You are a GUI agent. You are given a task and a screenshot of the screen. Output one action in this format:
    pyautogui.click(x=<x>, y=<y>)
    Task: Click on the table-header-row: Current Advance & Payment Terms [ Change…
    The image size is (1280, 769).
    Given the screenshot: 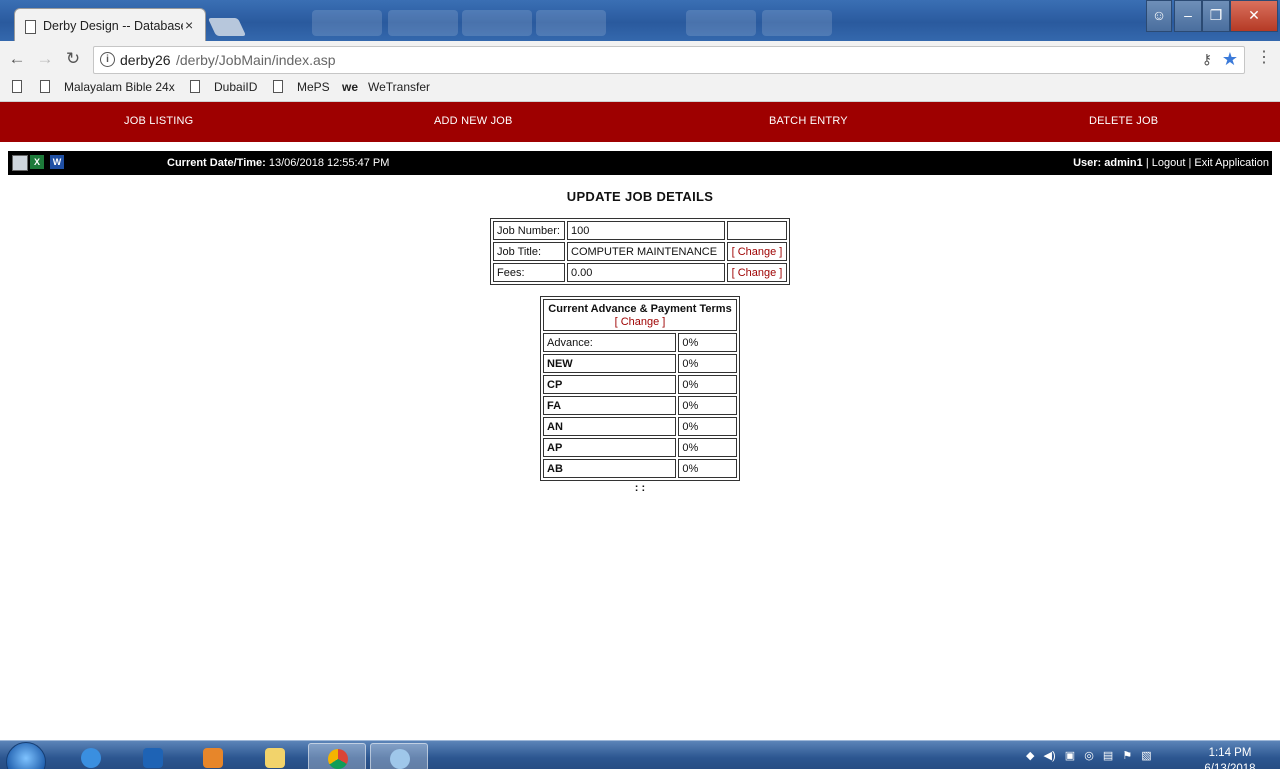 What is the action you would take?
    pyautogui.click(x=640, y=315)
    